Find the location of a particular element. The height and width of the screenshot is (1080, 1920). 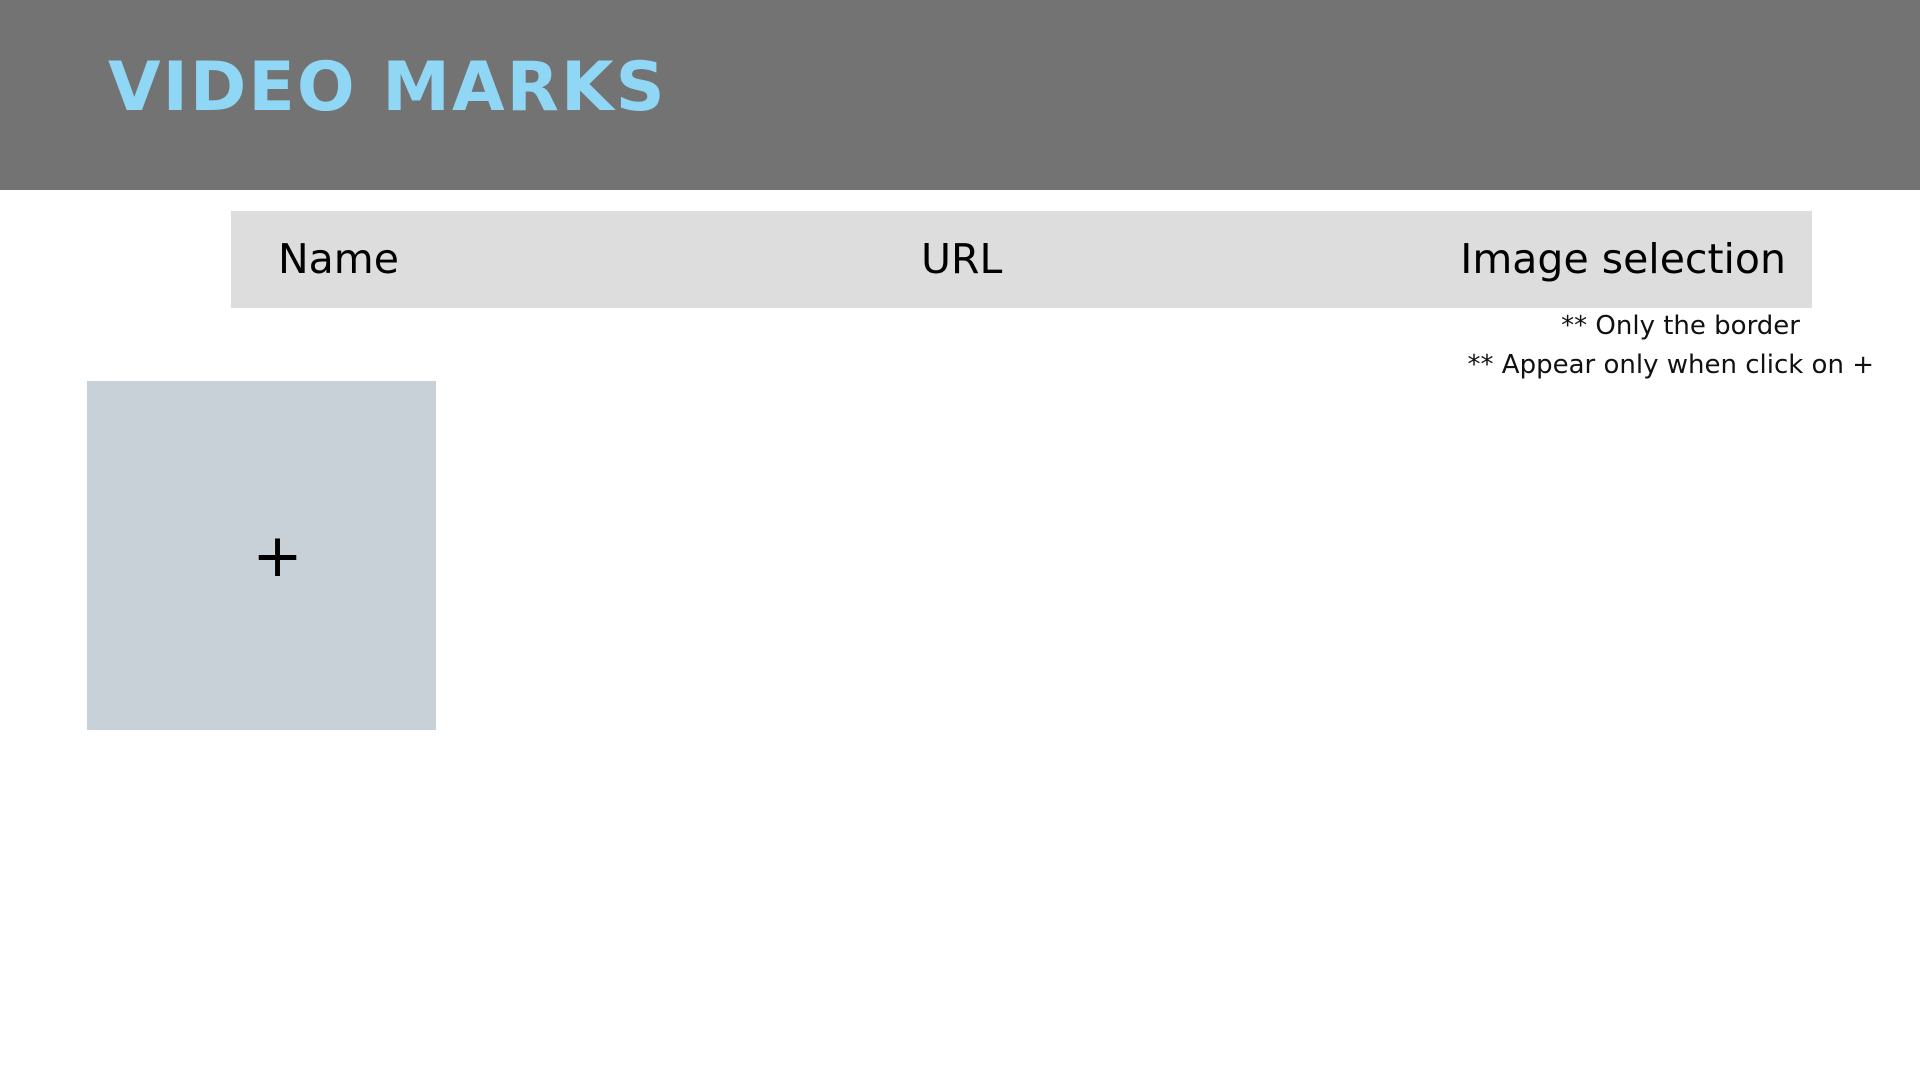

column-header-url: URL is located at coordinates (962, 259).